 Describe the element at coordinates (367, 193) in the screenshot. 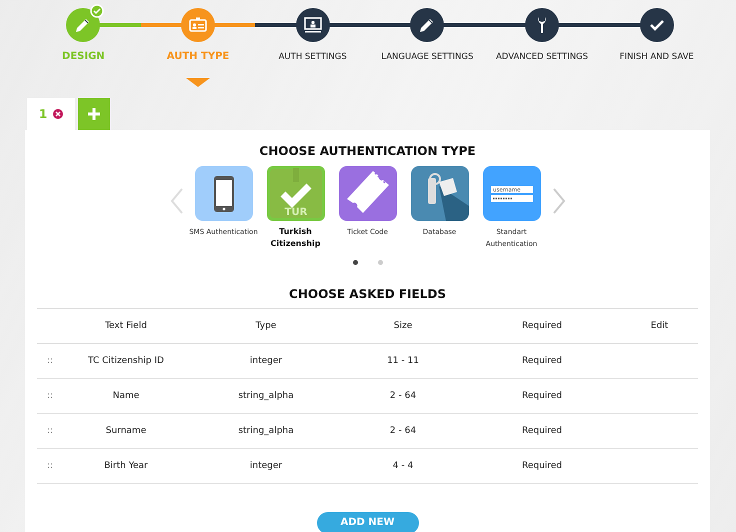

I see `ticket-icon` at that location.